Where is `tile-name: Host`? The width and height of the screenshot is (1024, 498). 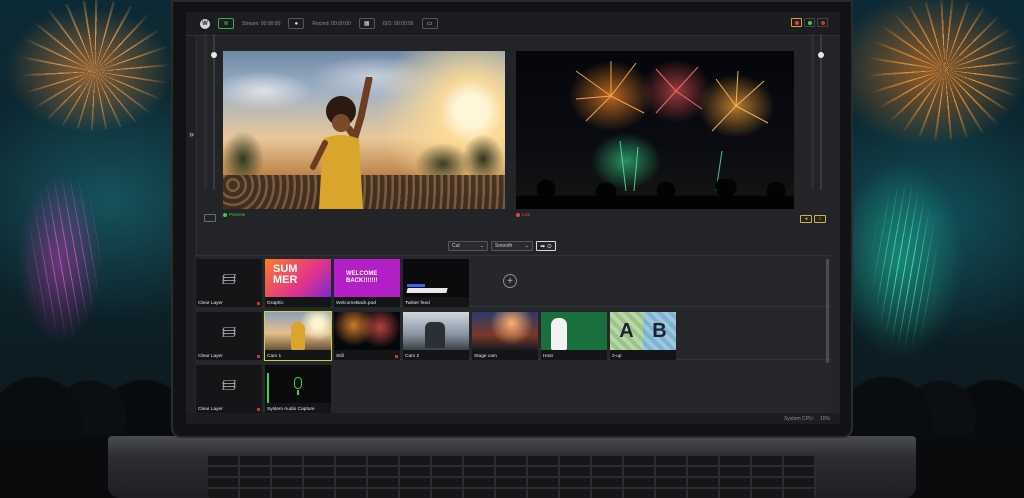 tile-name: Host is located at coordinates (548, 356).